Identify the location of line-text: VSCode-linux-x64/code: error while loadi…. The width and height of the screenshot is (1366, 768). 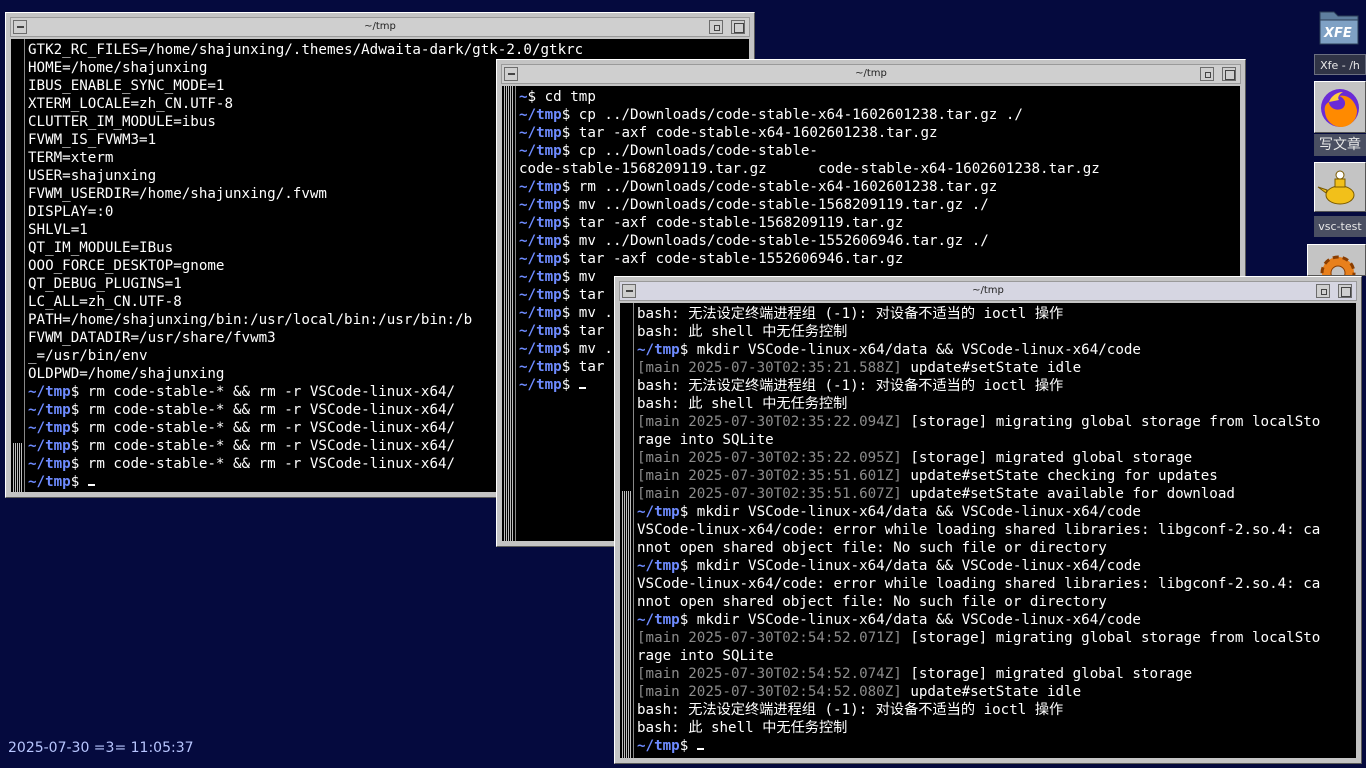
(979, 530).